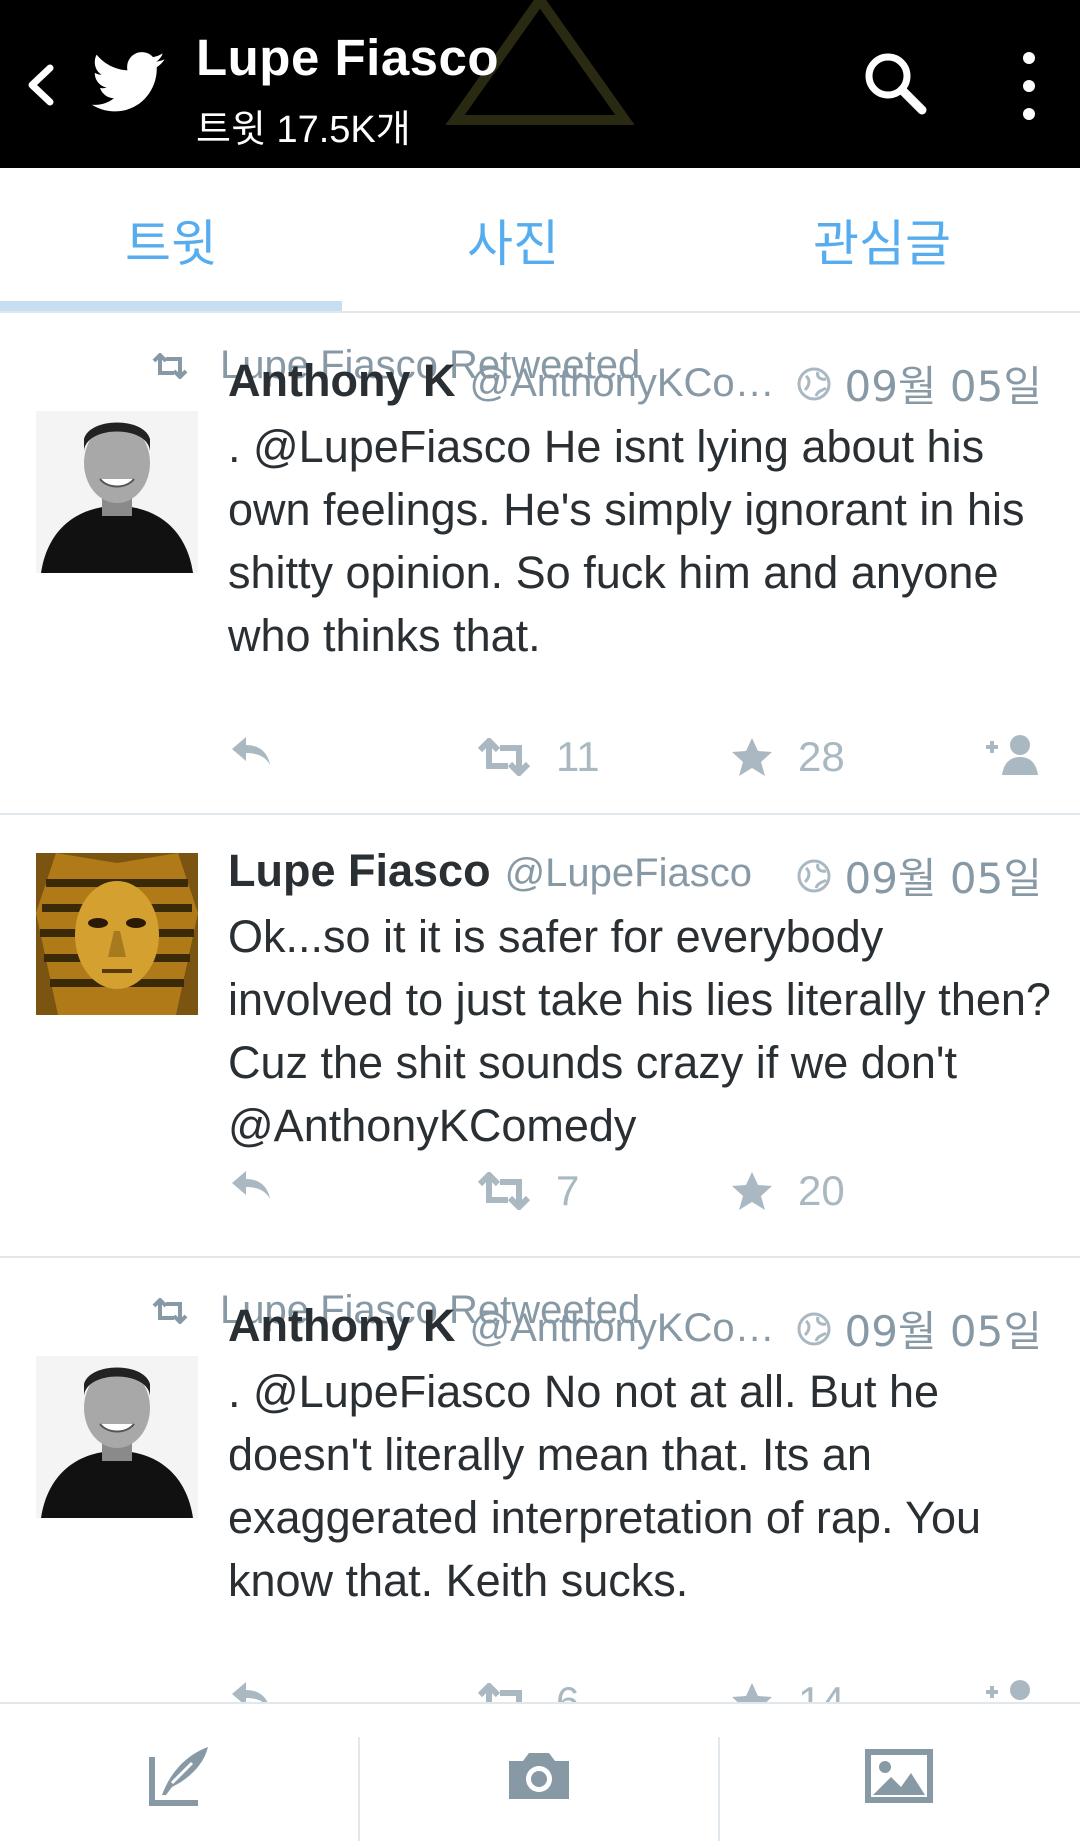 The height and width of the screenshot is (1847, 1080). I want to click on gallery-button, so click(899, 1775).